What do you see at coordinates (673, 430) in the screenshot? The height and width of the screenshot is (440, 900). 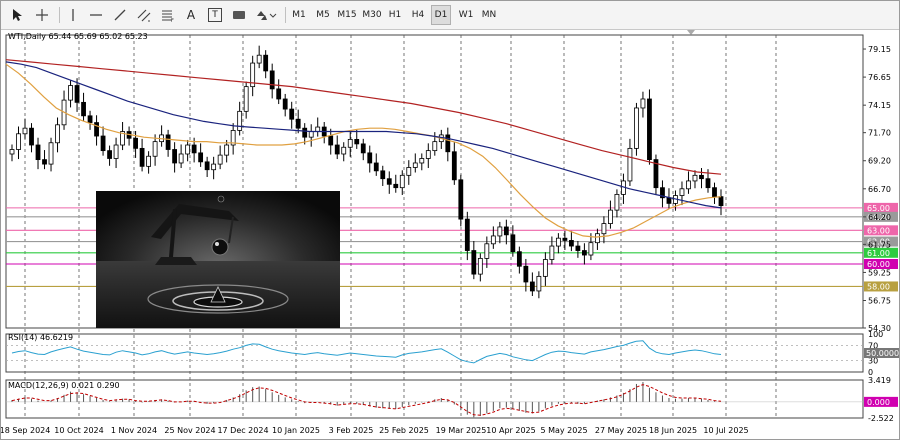 I see `x-tick-label: 18 Jun 2025` at bounding box center [673, 430].